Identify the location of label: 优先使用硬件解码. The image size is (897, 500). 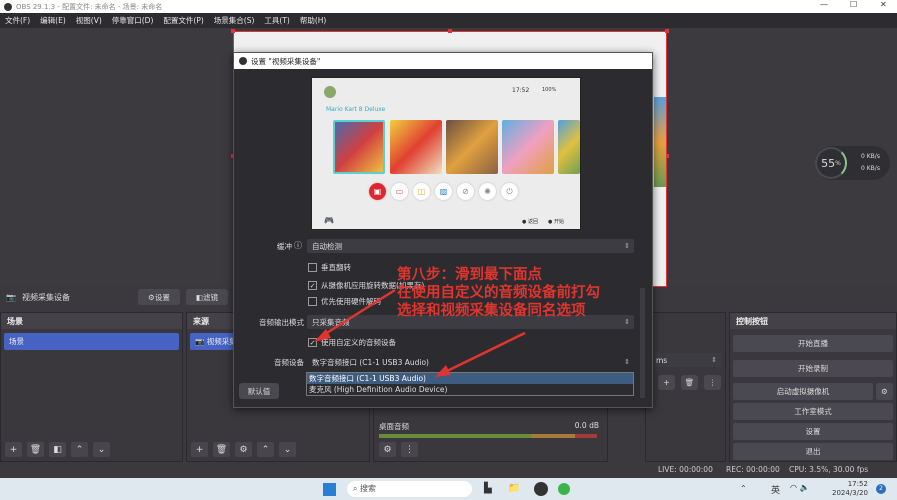
(351, 301).